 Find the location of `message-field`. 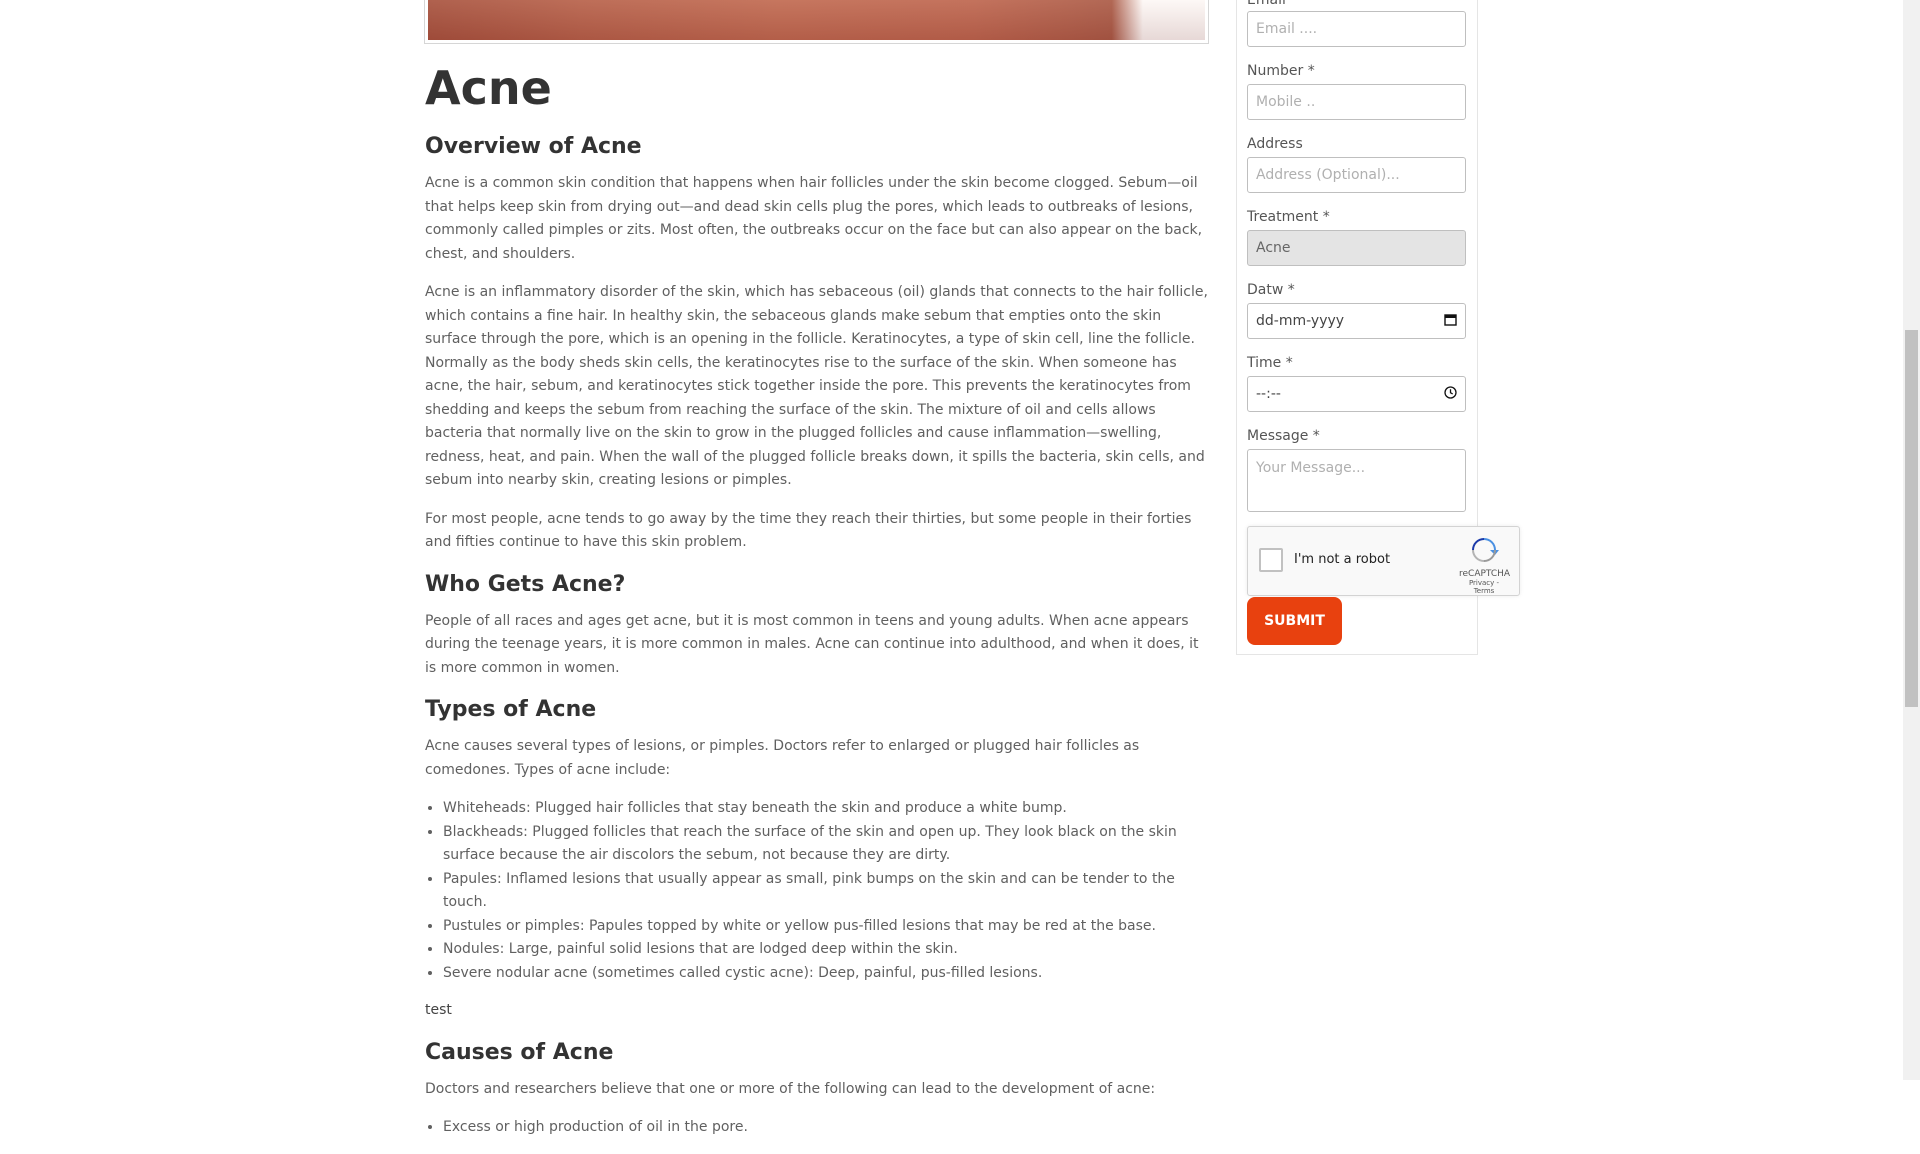

message-field is located at coordinates (1356, 480).